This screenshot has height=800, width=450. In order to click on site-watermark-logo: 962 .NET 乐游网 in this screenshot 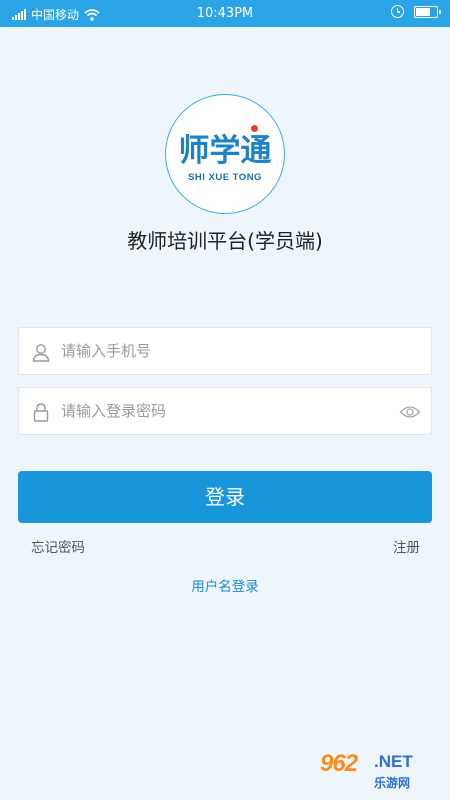, I will do `click(381, 772)`.